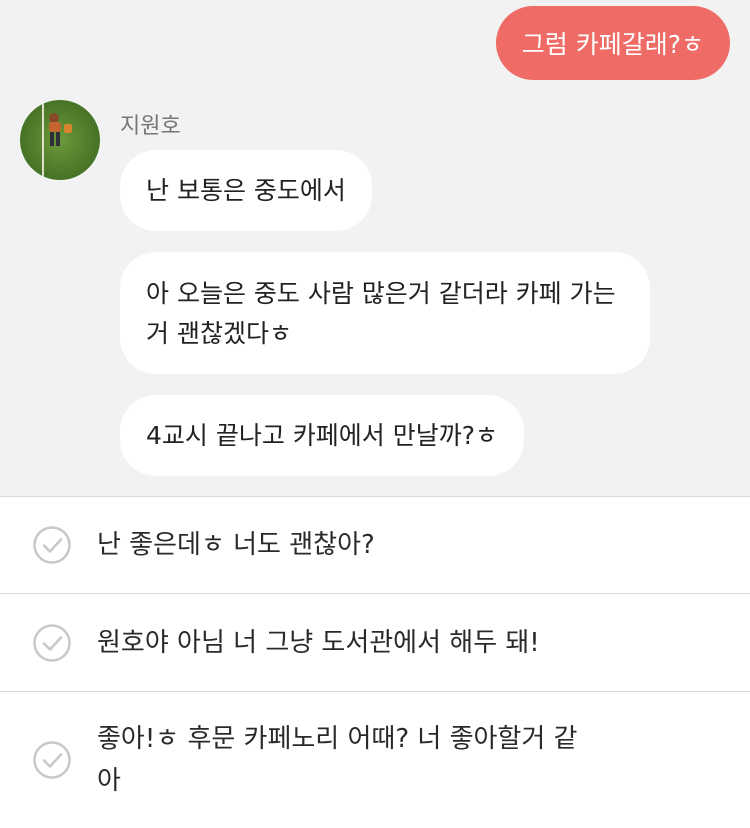 Image resolution: width=750 pixels, height=828 pixels. I want to click on incoming-message-bubble: 난 보통은 중도에서, so click(246, 190).